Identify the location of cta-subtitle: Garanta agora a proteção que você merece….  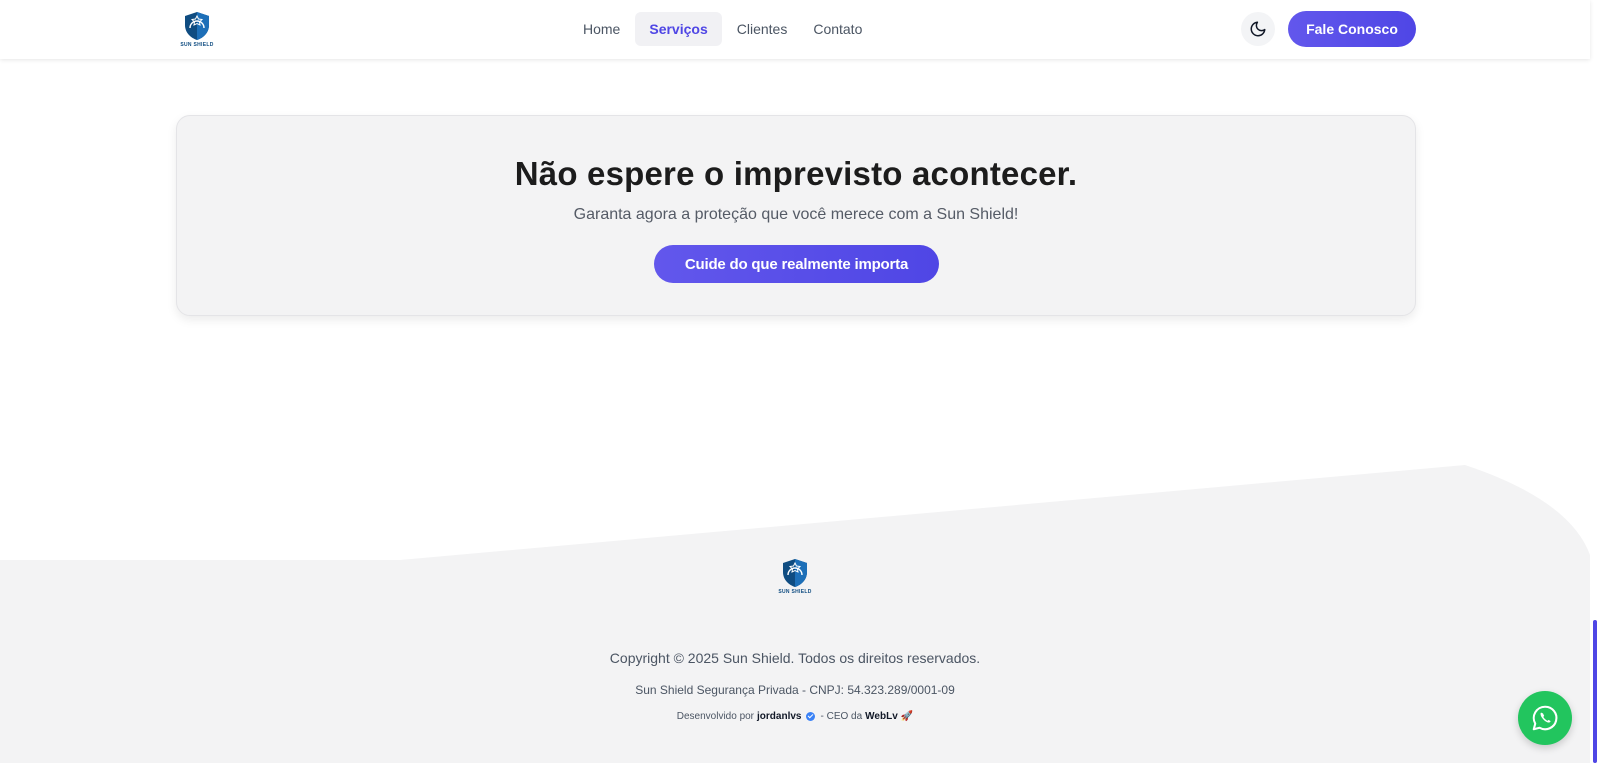
(796, 214).